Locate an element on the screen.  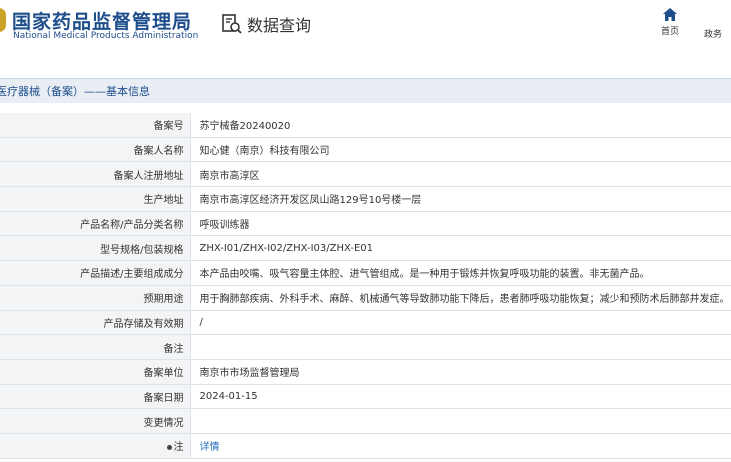
brand-subtitle: National Medical Products Administration is located at coordinates (106, 36).